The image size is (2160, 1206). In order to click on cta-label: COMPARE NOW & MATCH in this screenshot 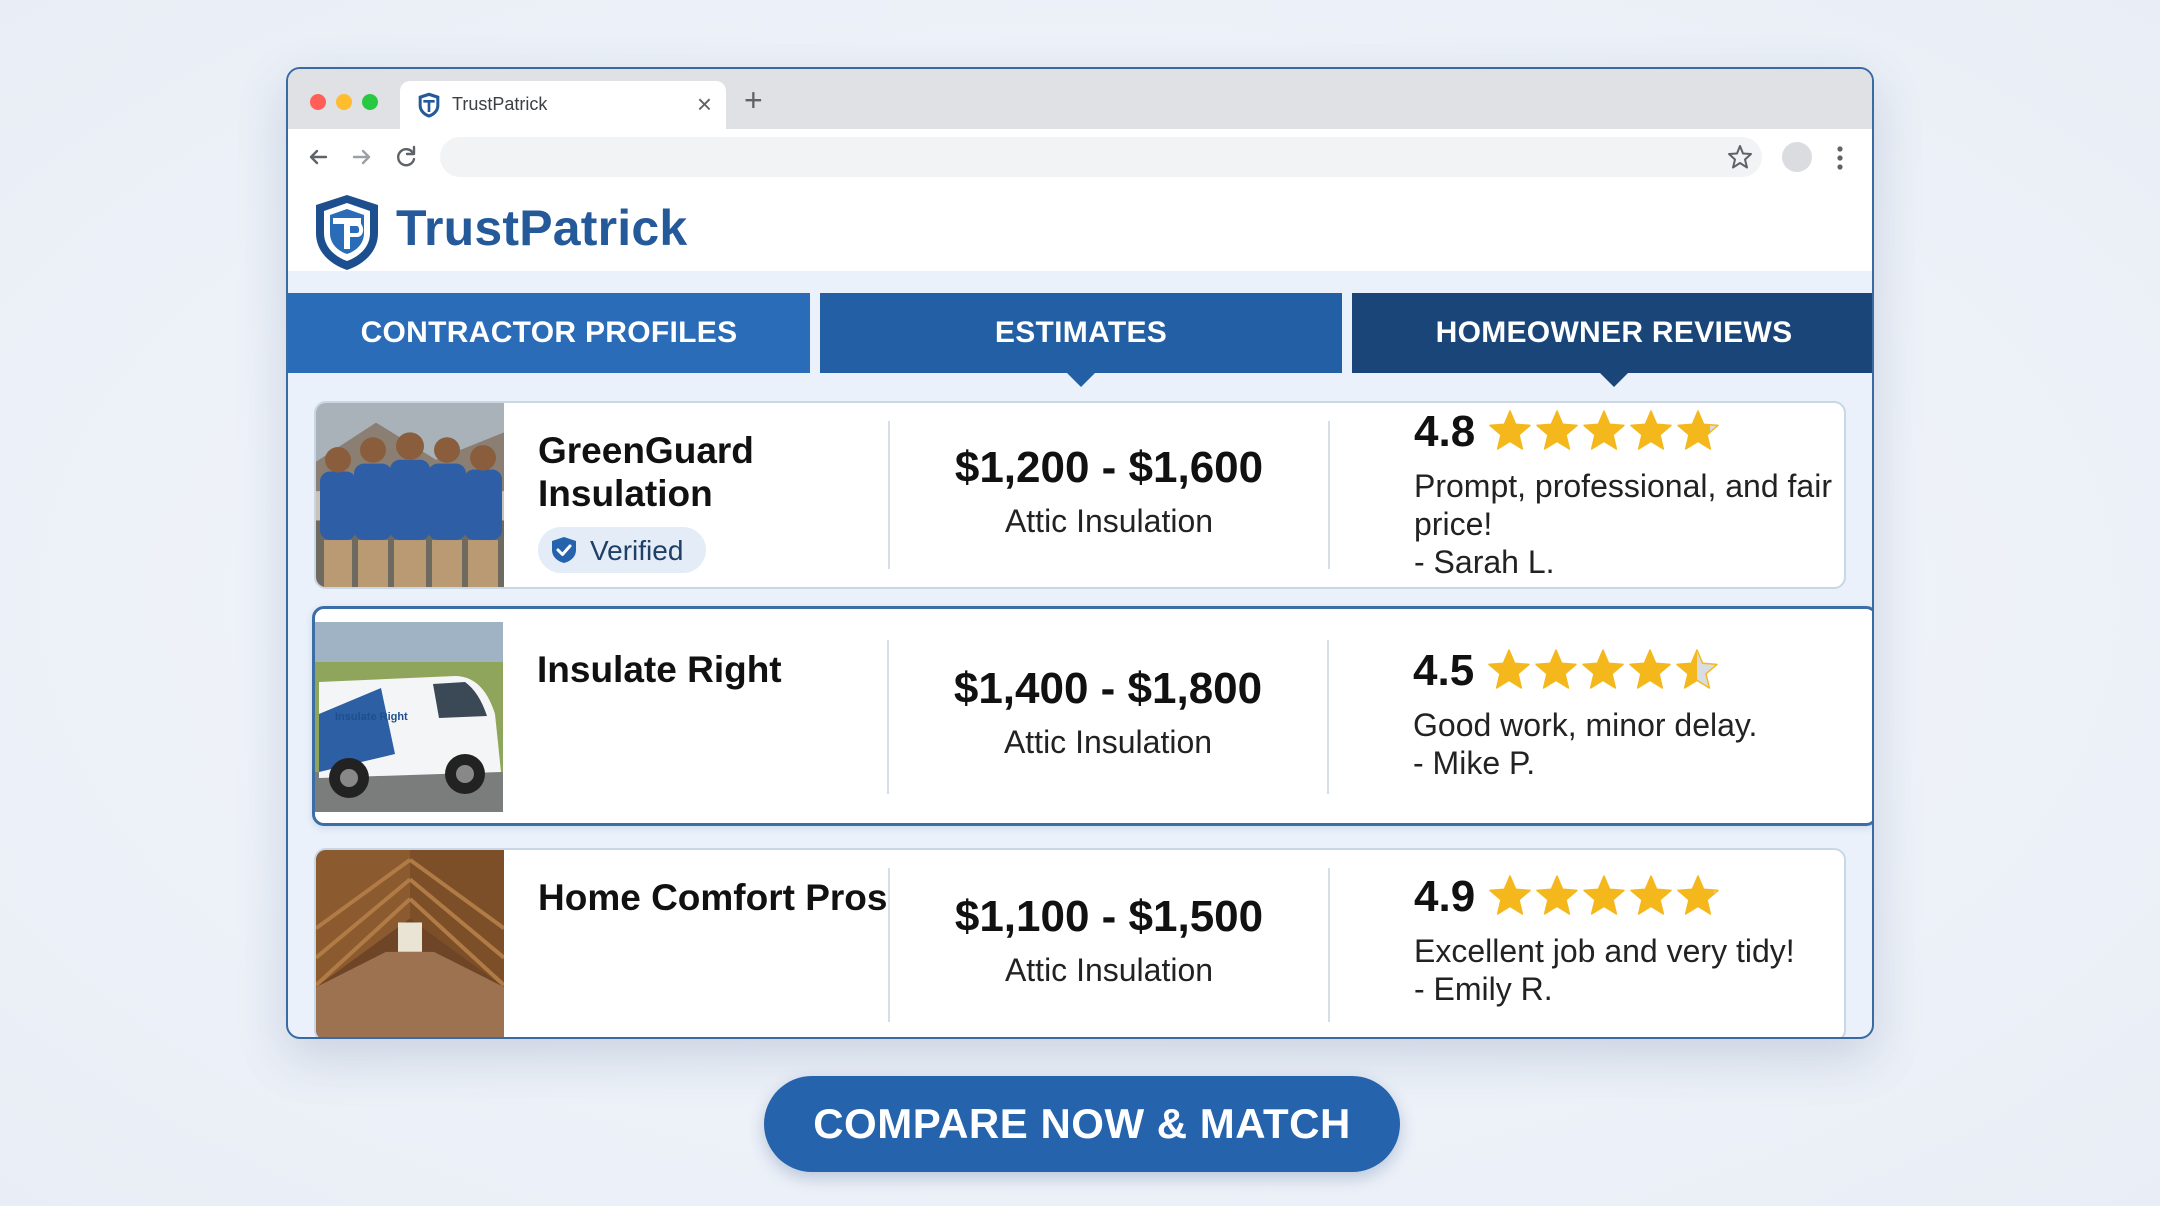, I will do `click(1082, 1123)`.